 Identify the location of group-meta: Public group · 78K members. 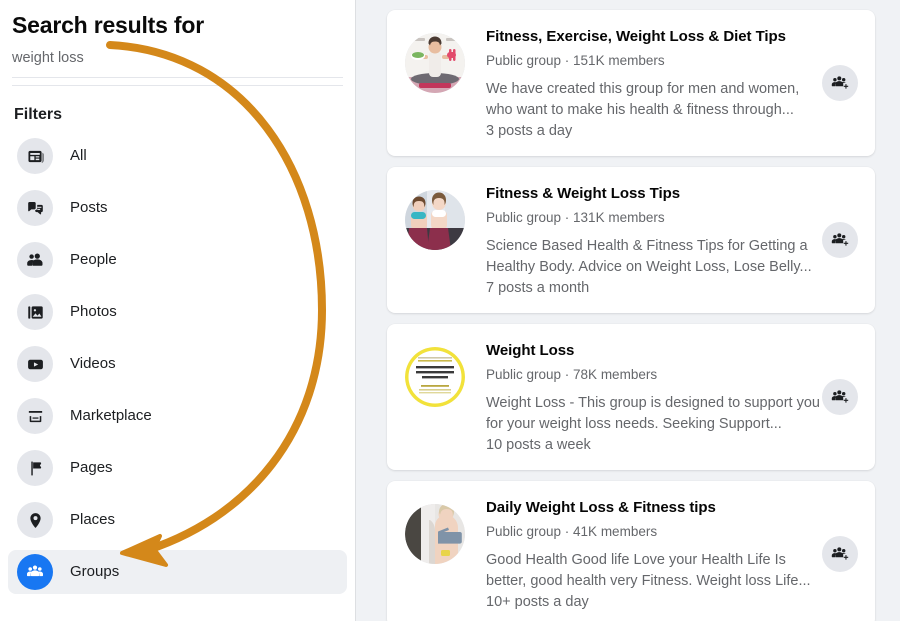
(572, 374).